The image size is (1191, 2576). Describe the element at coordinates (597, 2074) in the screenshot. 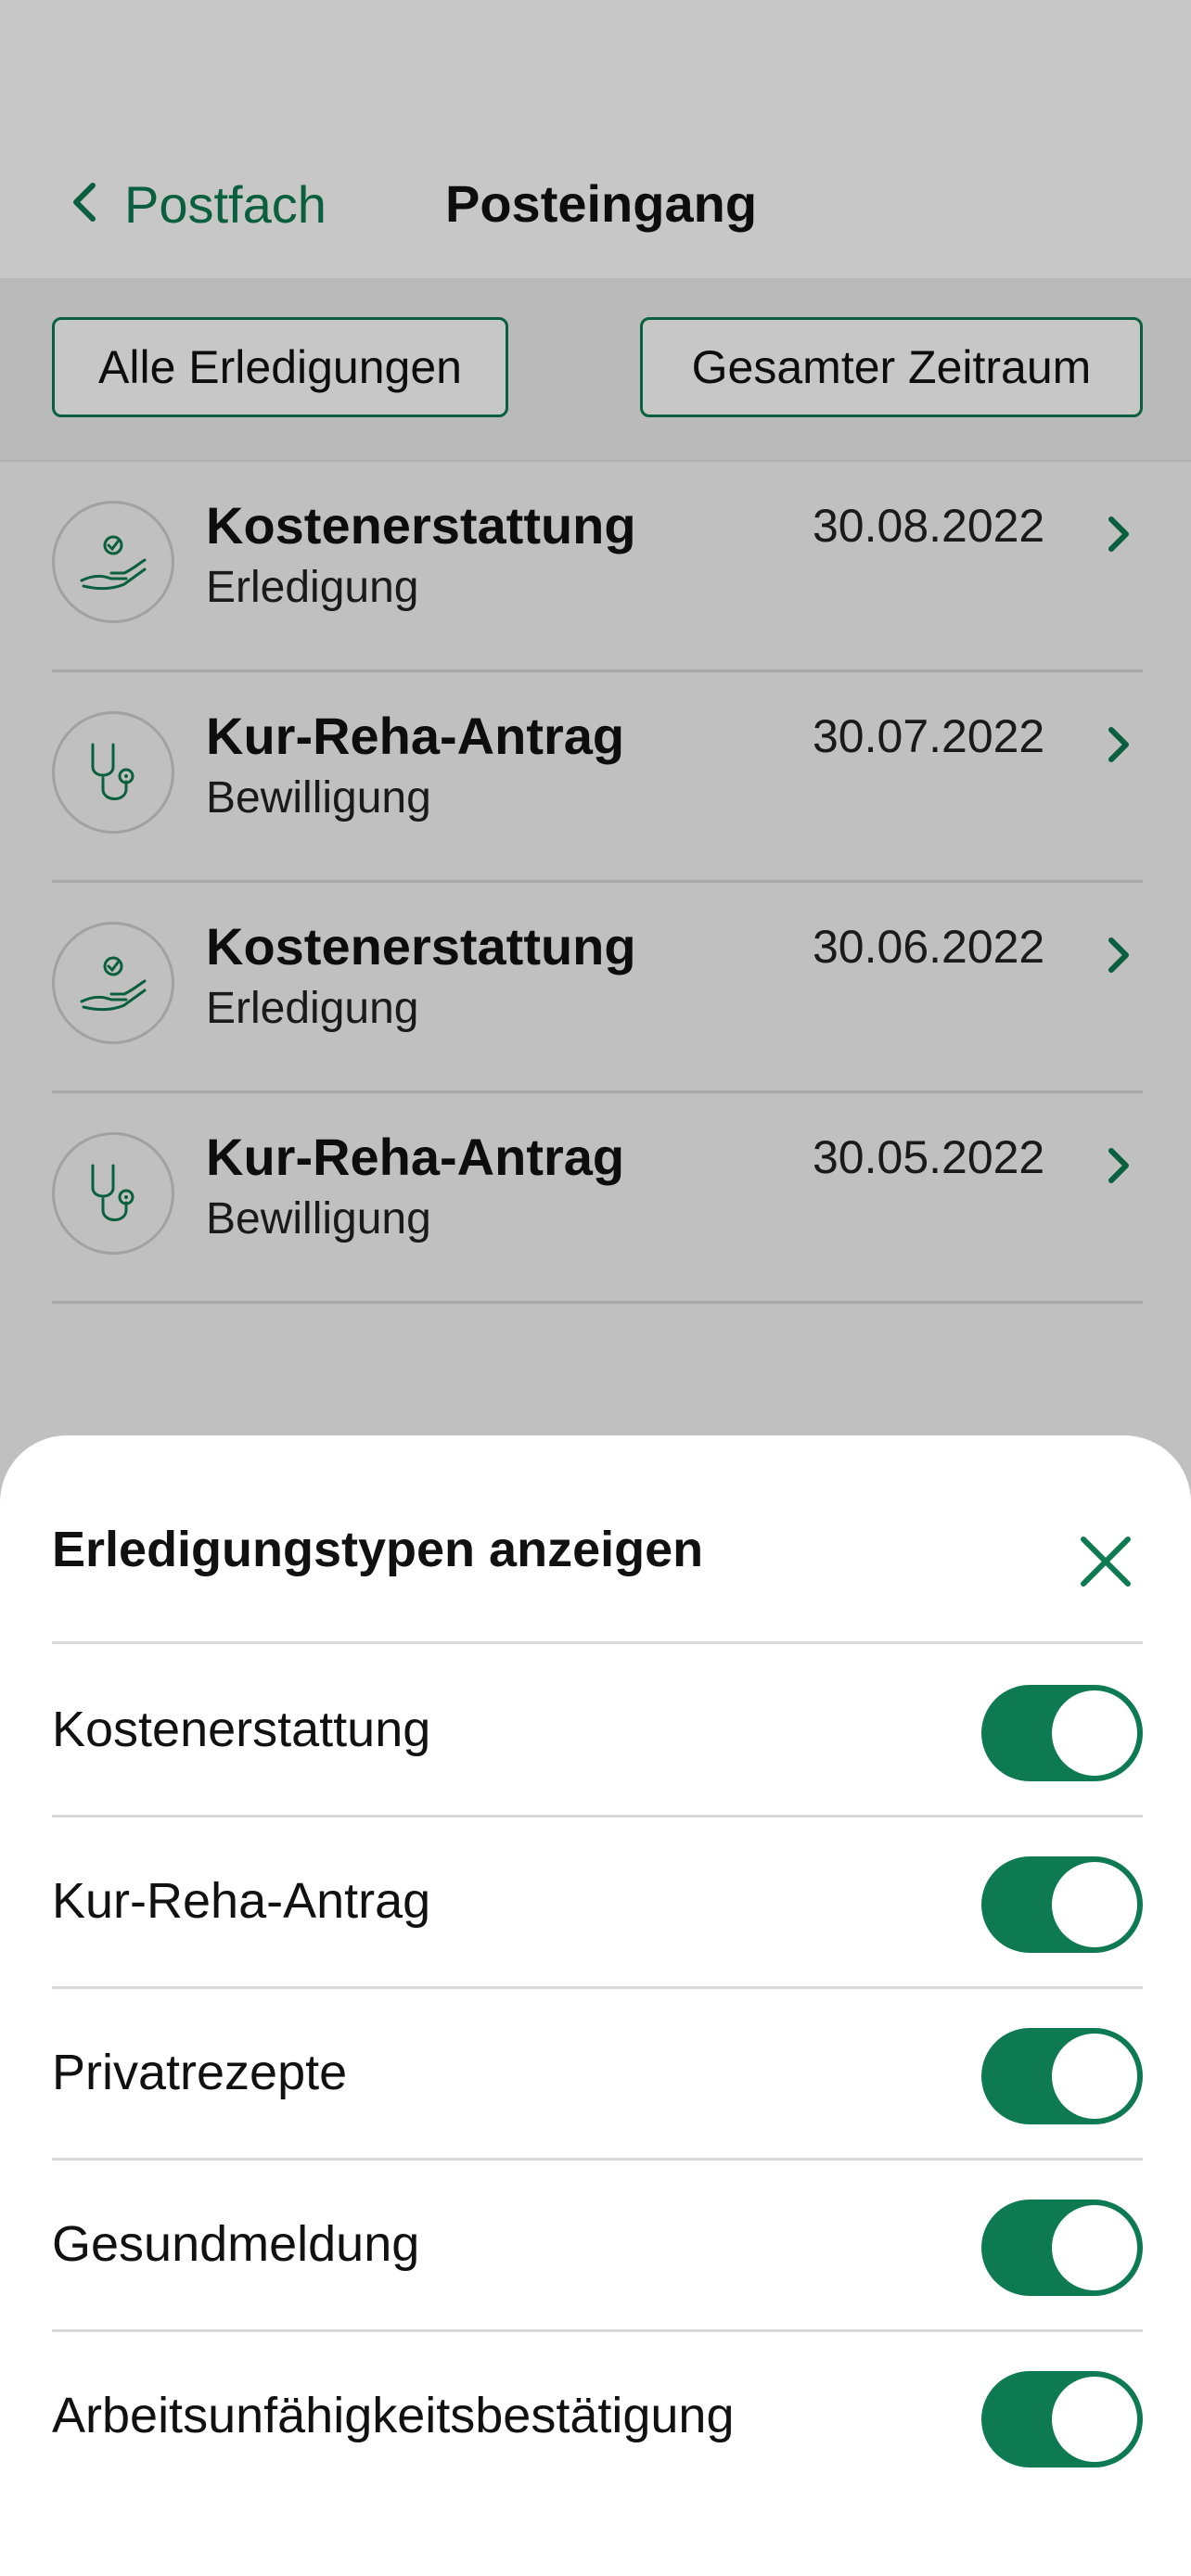

I see `option-row-privatrezepte: Privatrezepte` at that location.